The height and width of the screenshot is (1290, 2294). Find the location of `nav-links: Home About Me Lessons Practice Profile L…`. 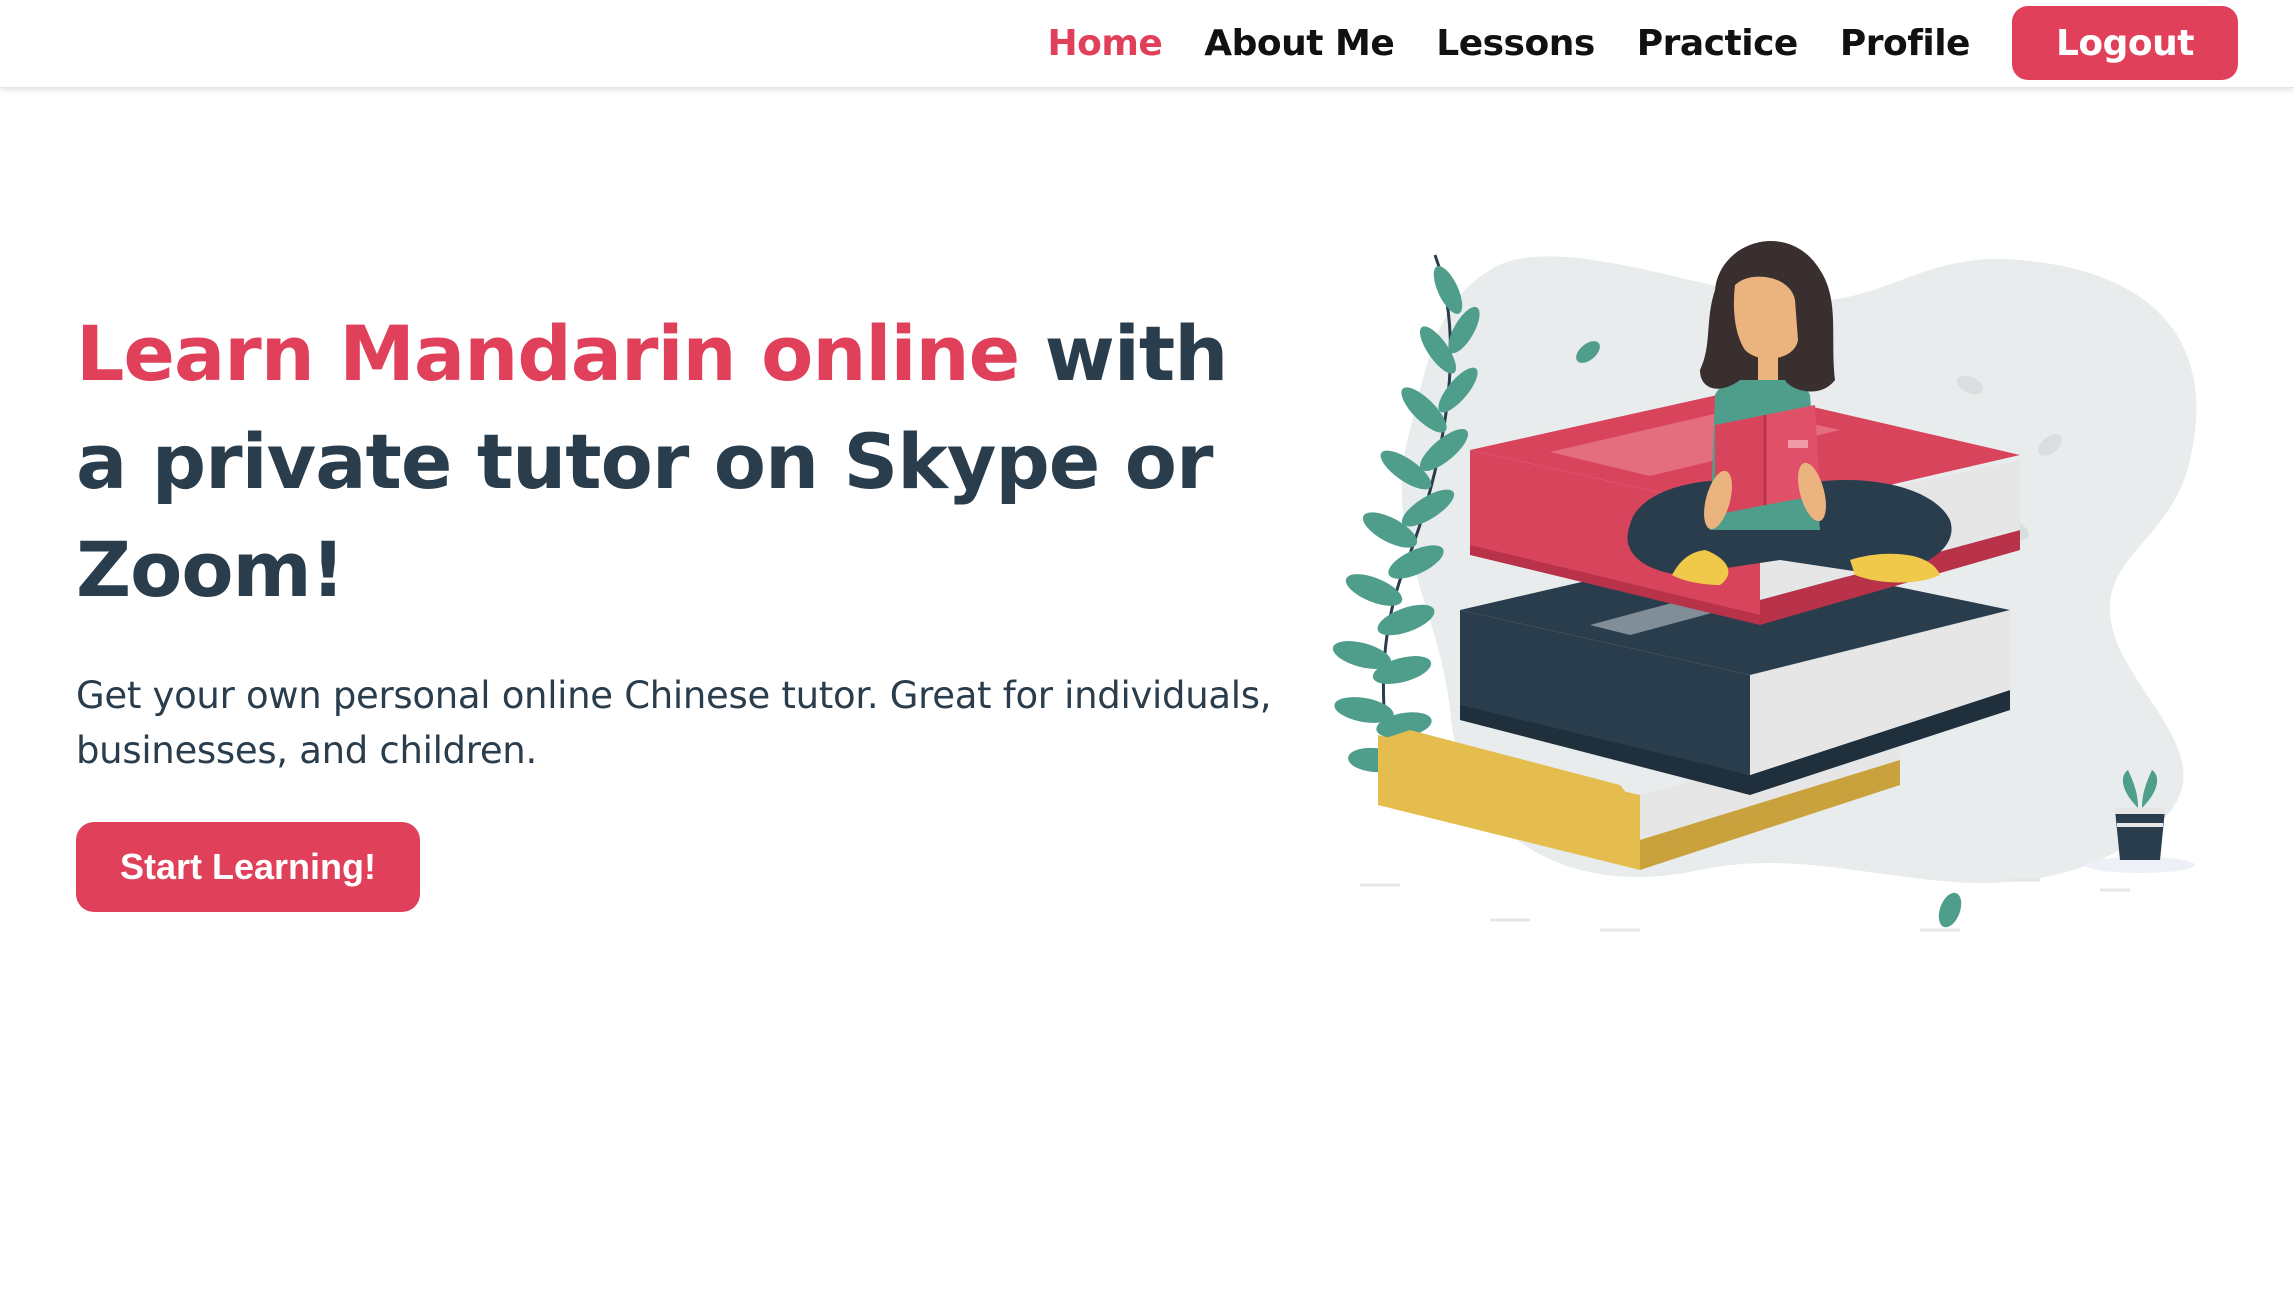

nav-links: Home About Me Lessons Practice Profile L… is located at coordinates (1621, 43).